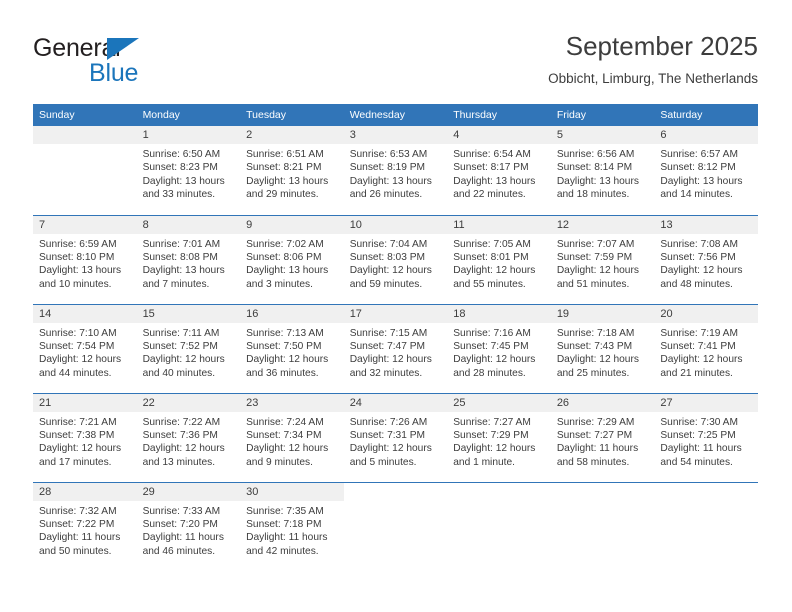  What do you see at coordinates (188, 115) in the screenshot?
I see `weekday-header-monday: Monday` at bounding box center [188, 115].